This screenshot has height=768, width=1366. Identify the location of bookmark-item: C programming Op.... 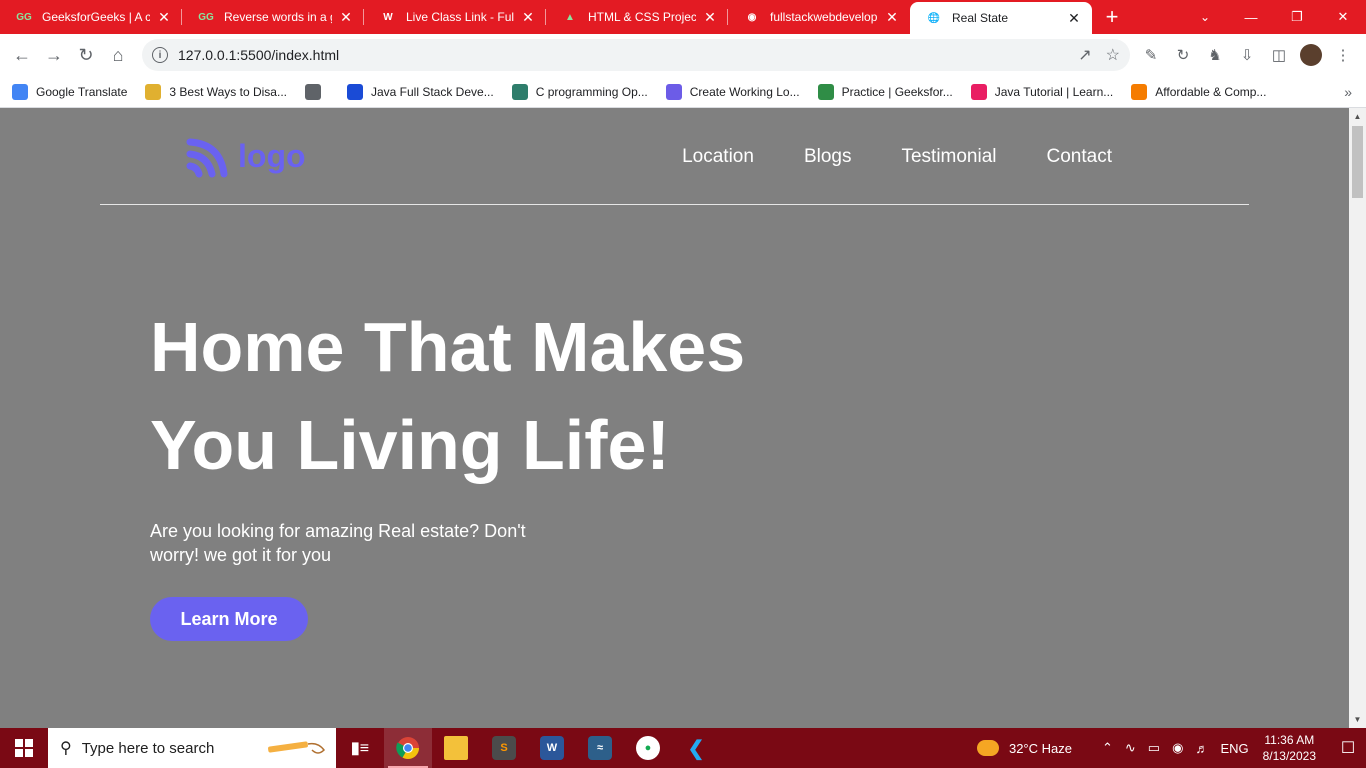
(579, 91).